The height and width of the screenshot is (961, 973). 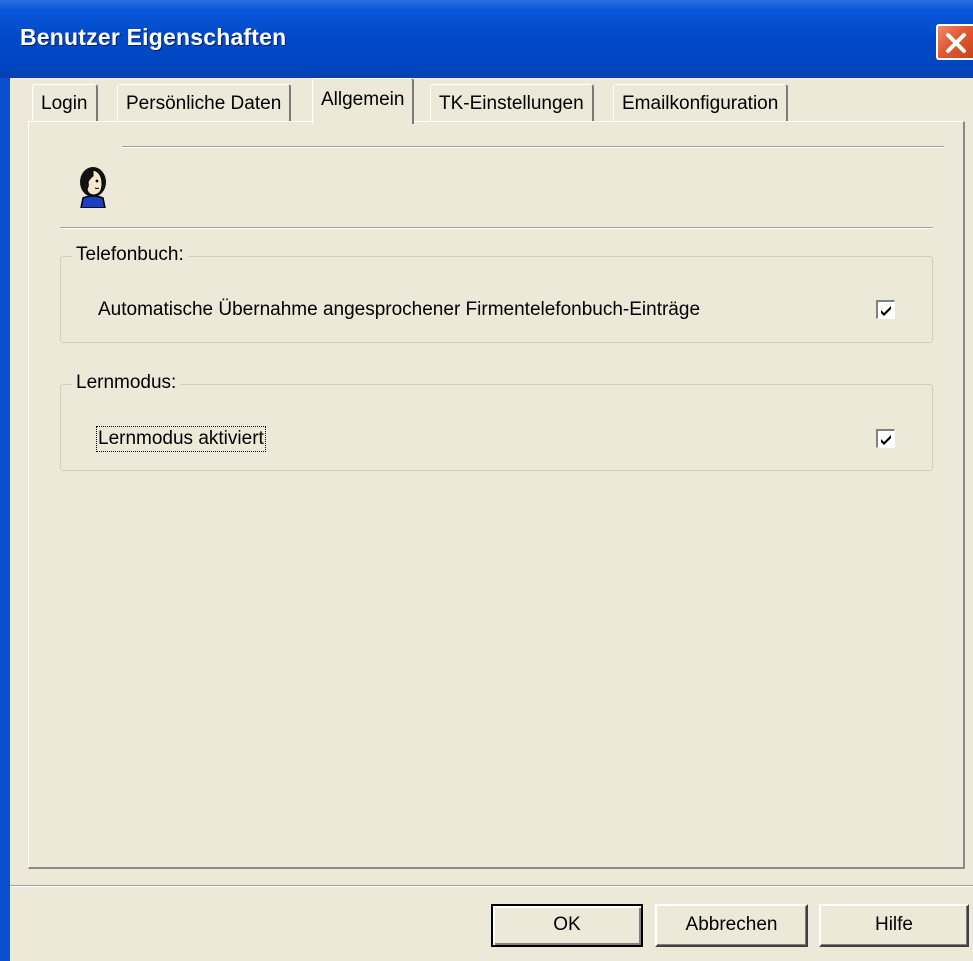 I want to click on tab-label: Allgemein, so click(x=363, y=99).